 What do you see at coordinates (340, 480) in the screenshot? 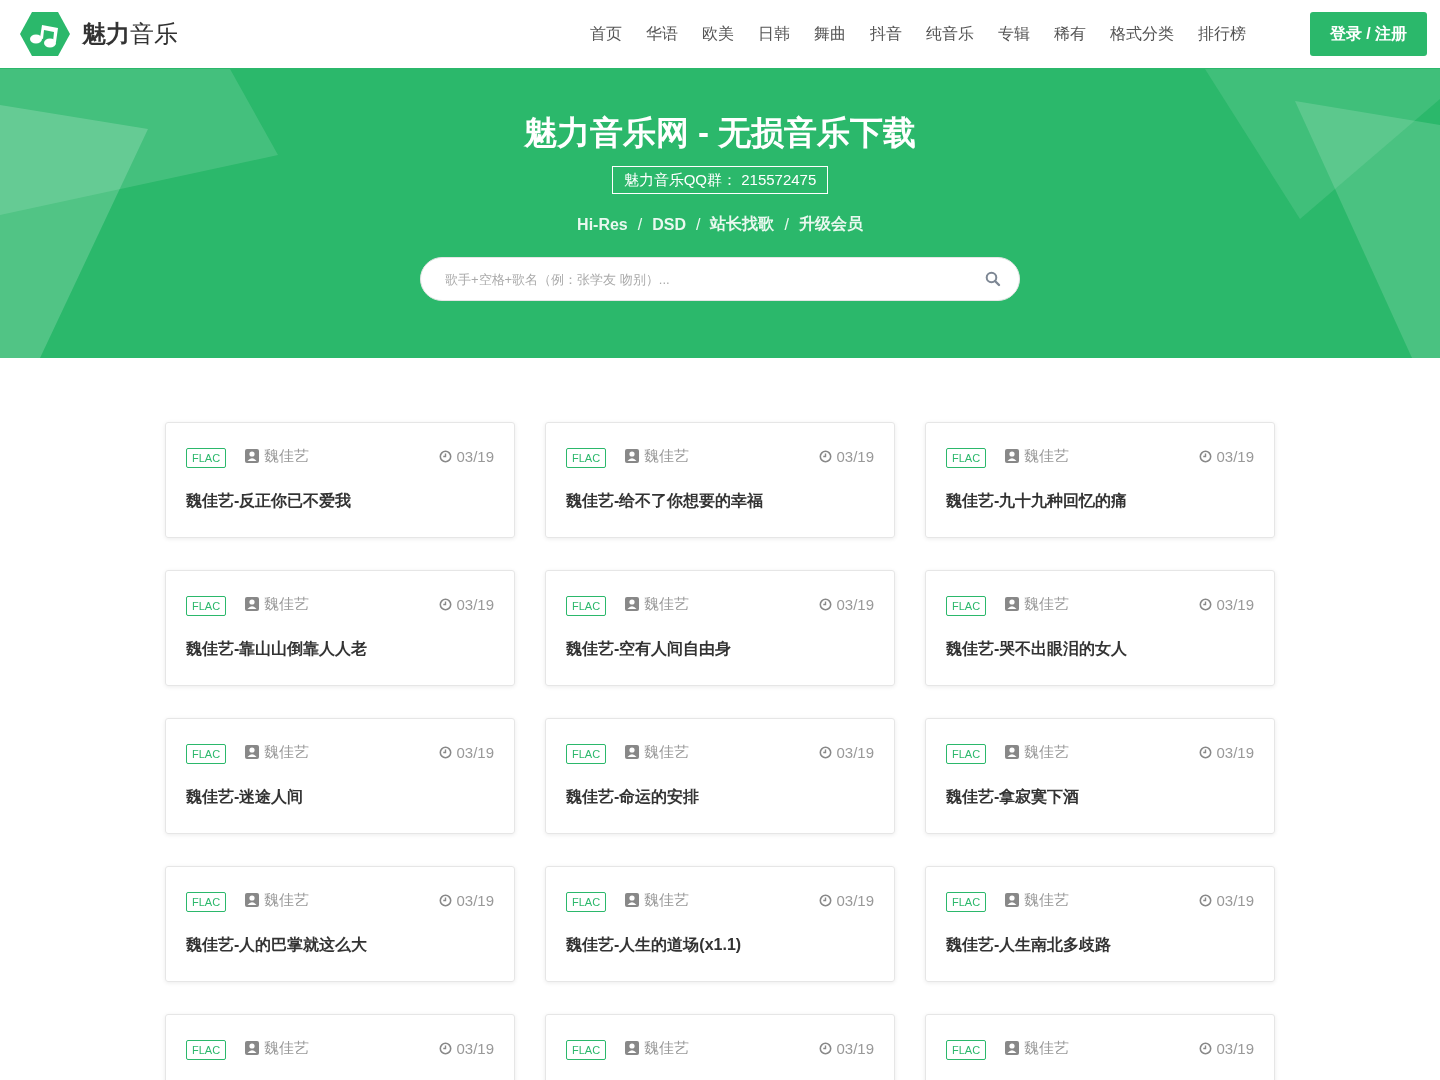
I see `song-card: FLAC 魏佳艺 03/19 魏佳艺-反正你已不爱我` at bounding box center [340, 480].